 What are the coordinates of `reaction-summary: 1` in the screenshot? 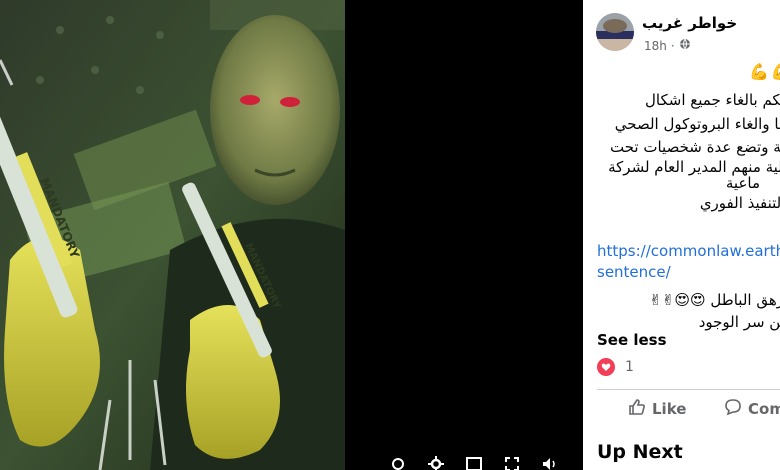 It's located at (615, 367).